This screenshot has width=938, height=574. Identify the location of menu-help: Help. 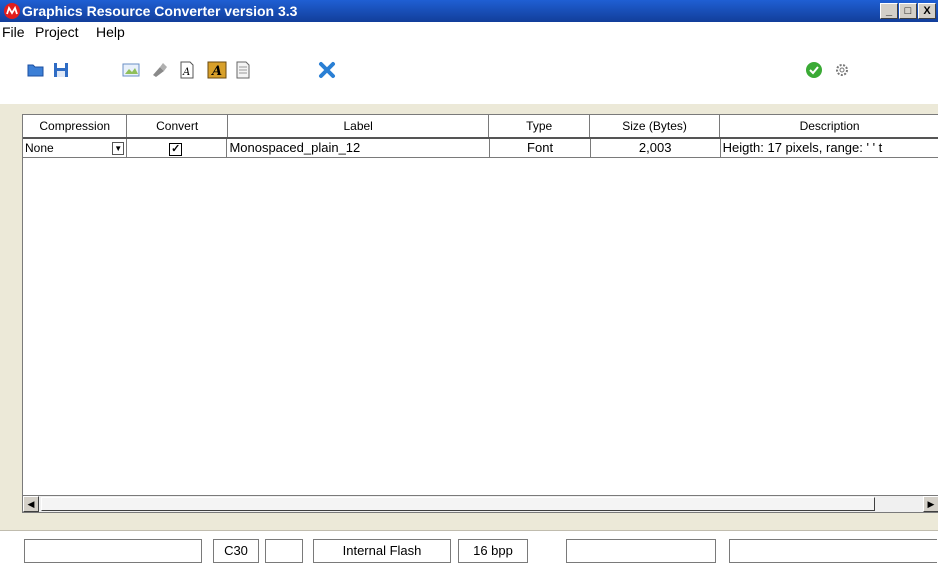
(110, 32).